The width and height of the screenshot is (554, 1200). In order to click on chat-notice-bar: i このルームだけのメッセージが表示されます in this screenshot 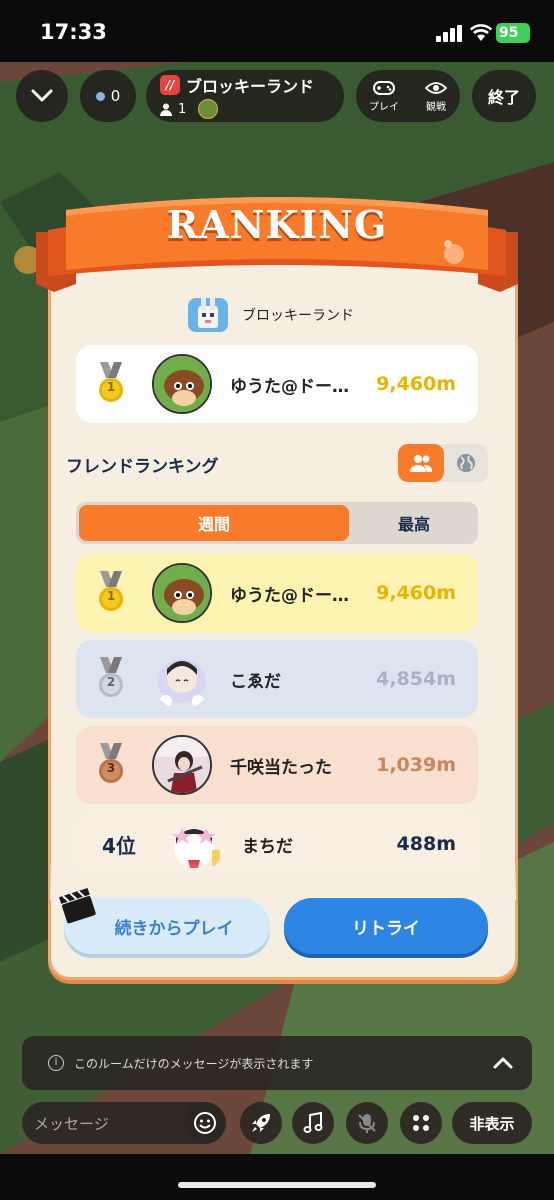, I will do `click(277, 1063)`.